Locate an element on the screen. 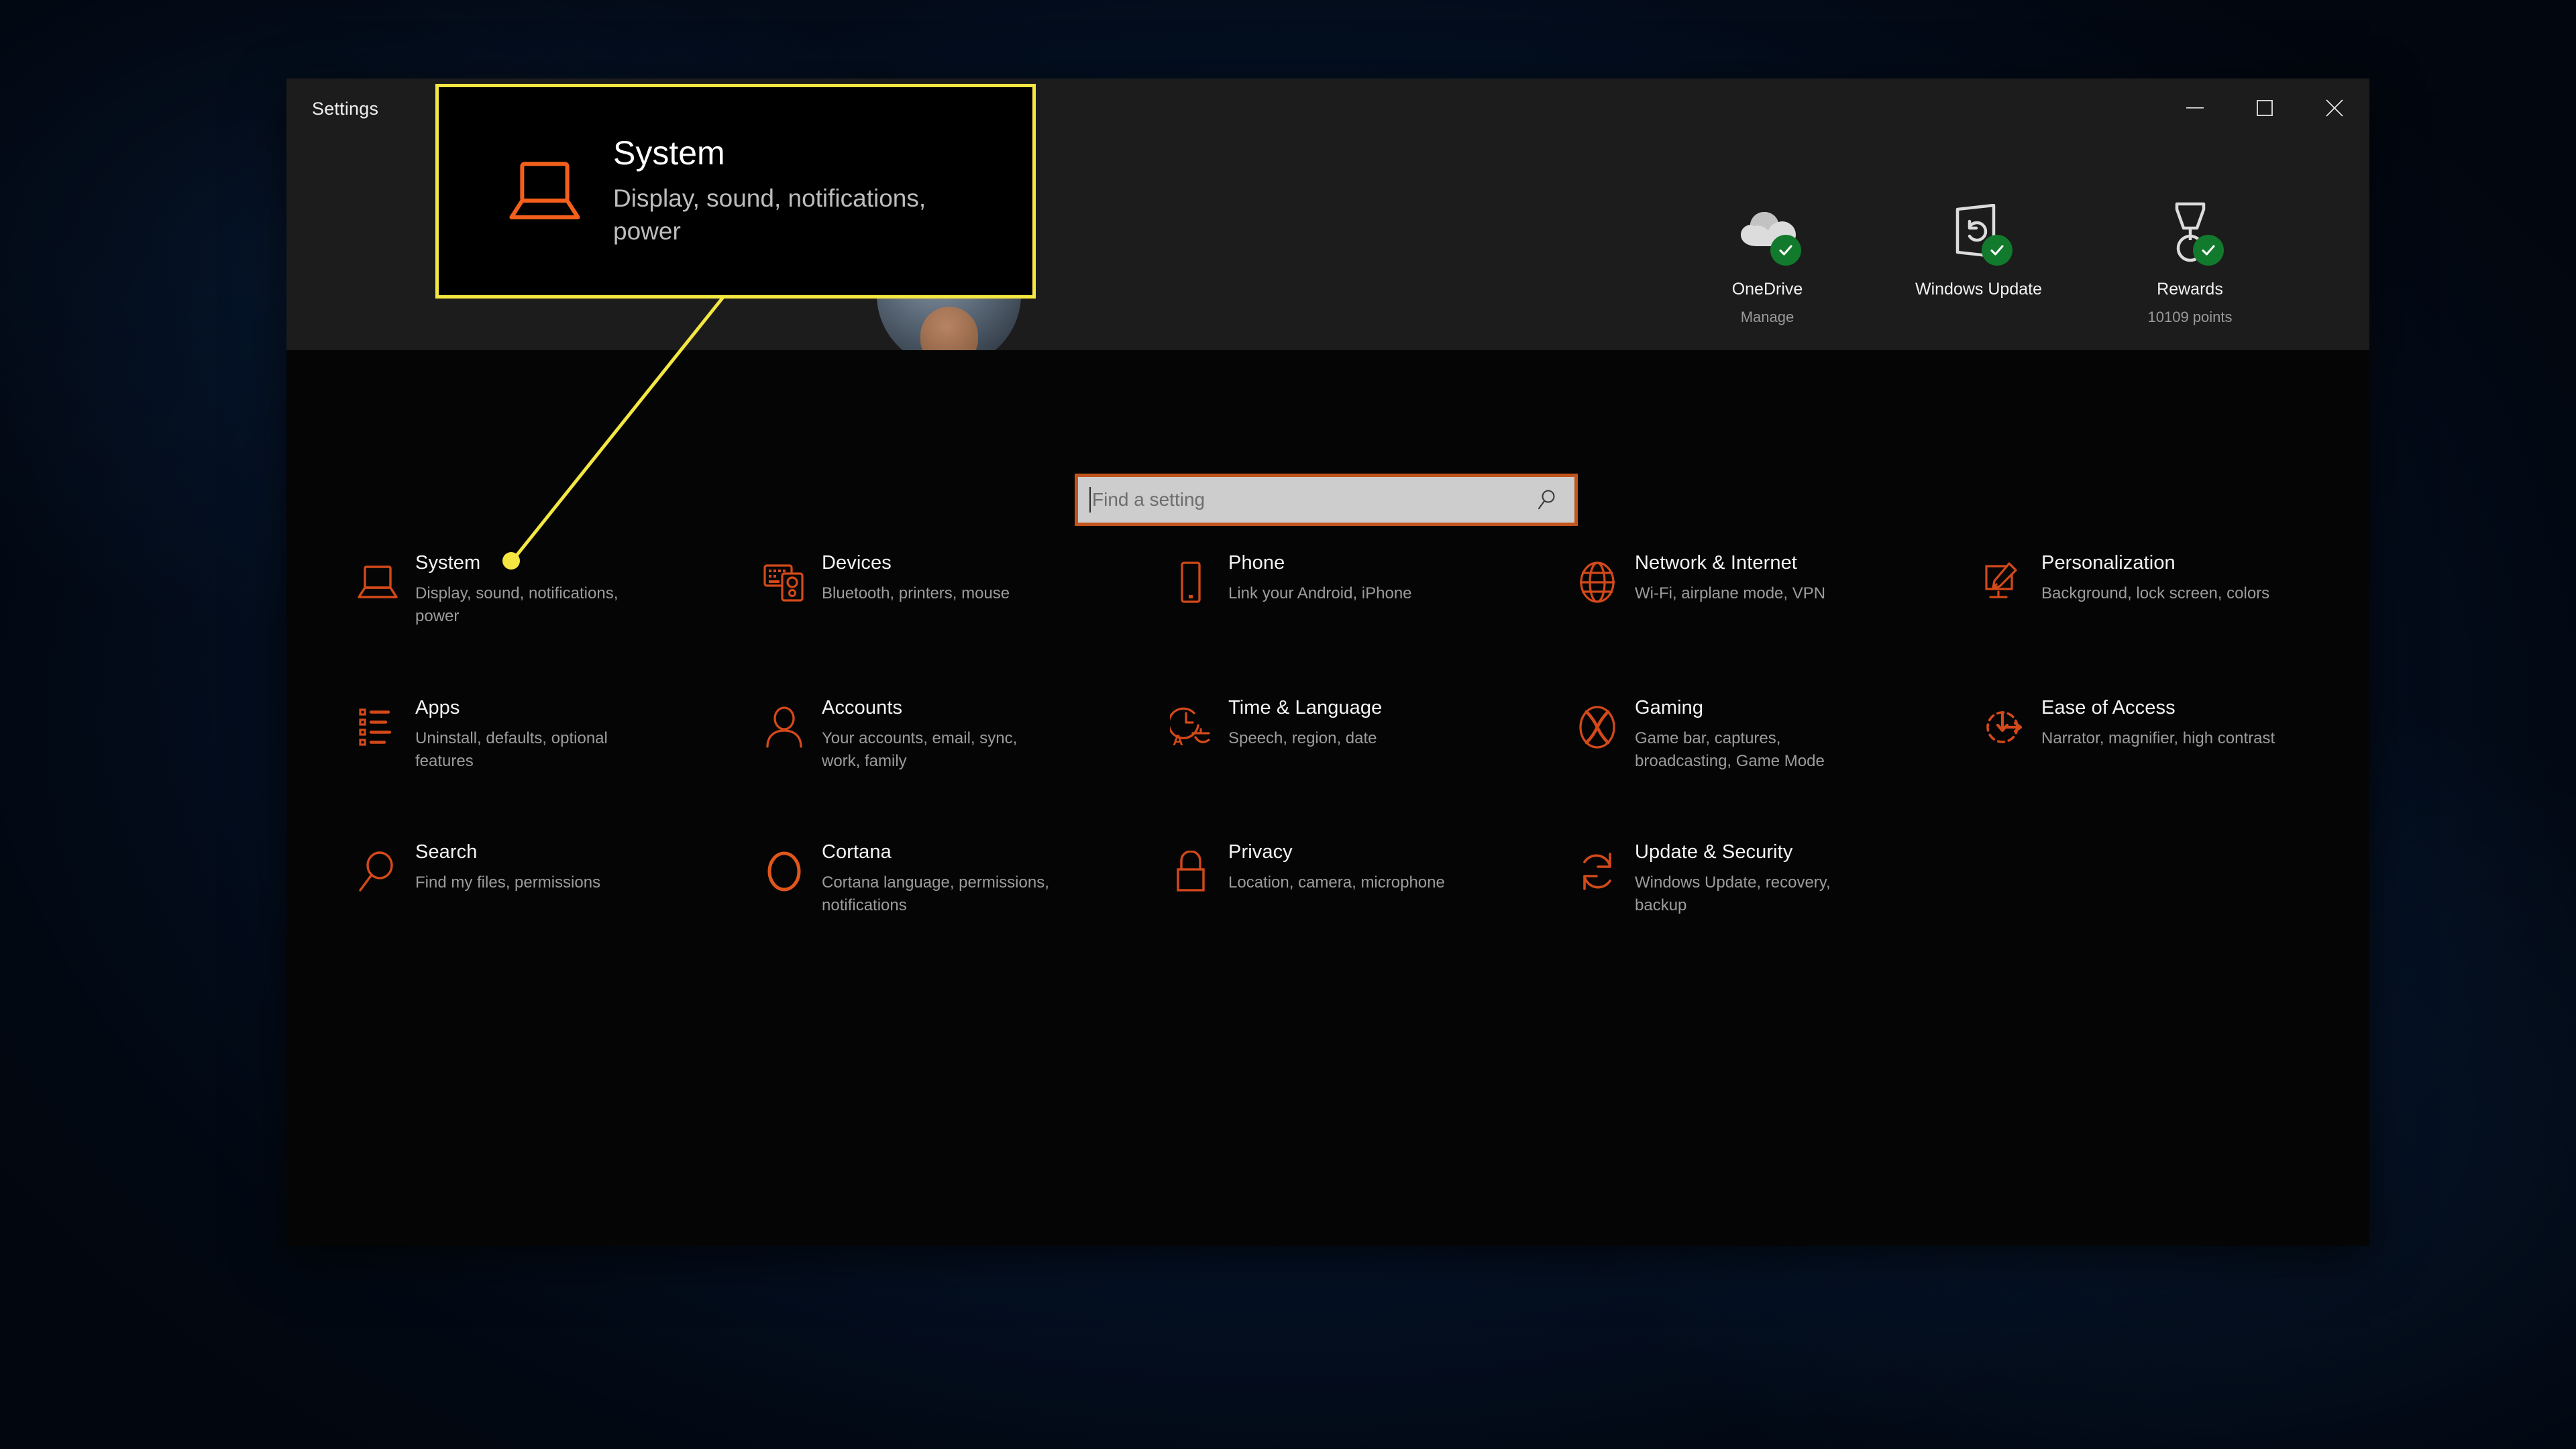 Image resolution: width=2576 pixels, height=1449 pixels. tile-title: Time & Language is located at coordinates (1305, 707).